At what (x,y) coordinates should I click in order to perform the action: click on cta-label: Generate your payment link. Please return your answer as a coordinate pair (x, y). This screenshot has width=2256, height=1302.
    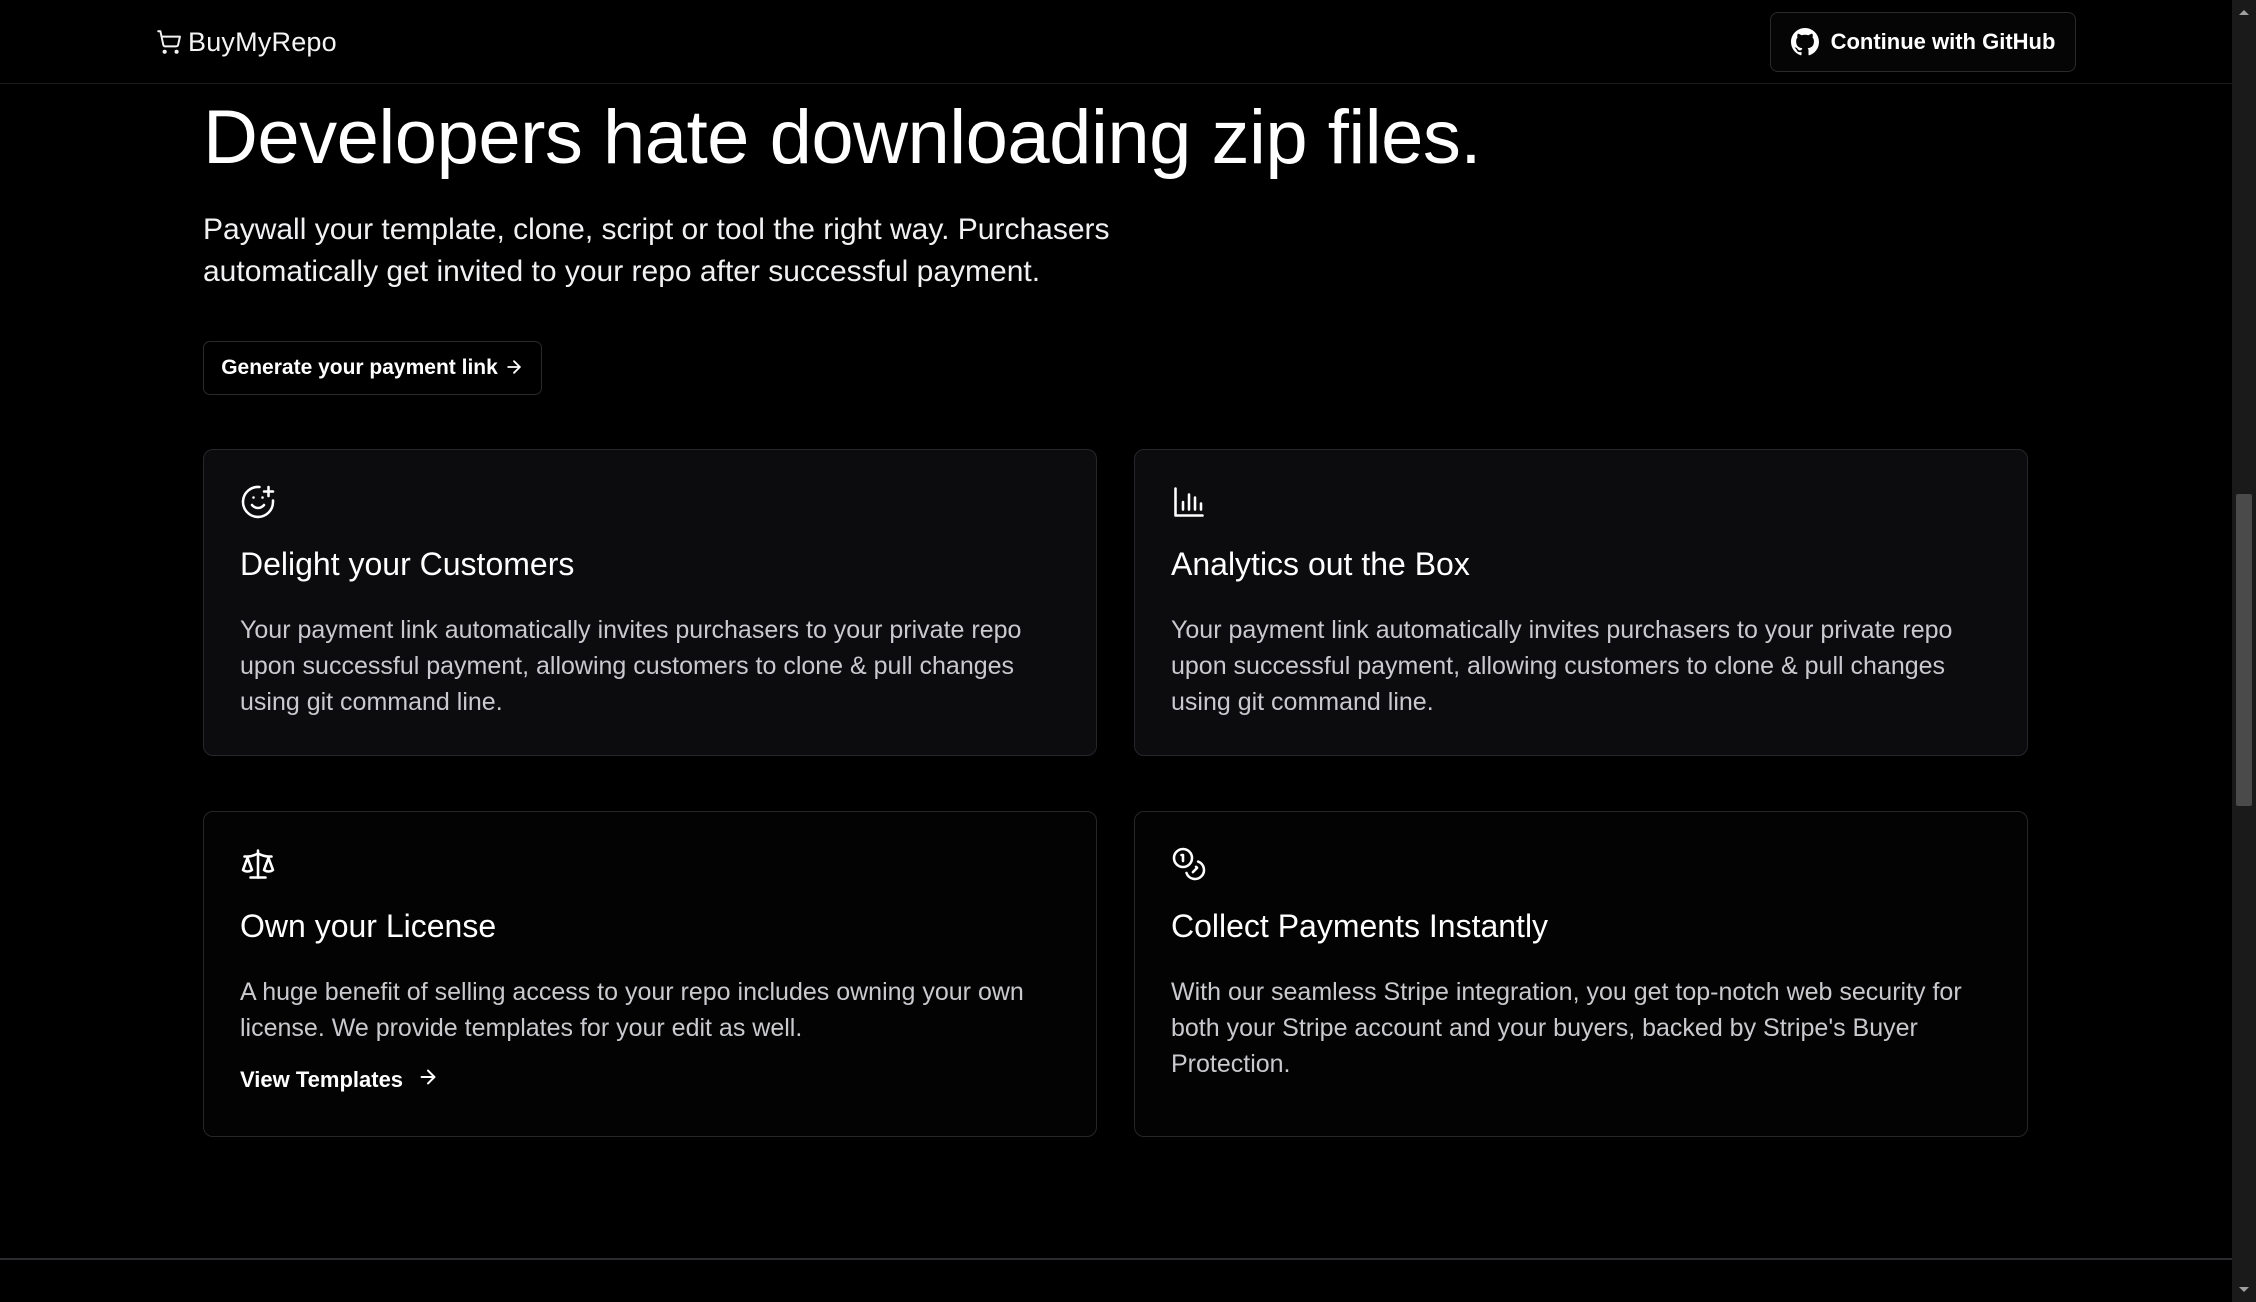
    Looking at the image, I should click on (359, 367).